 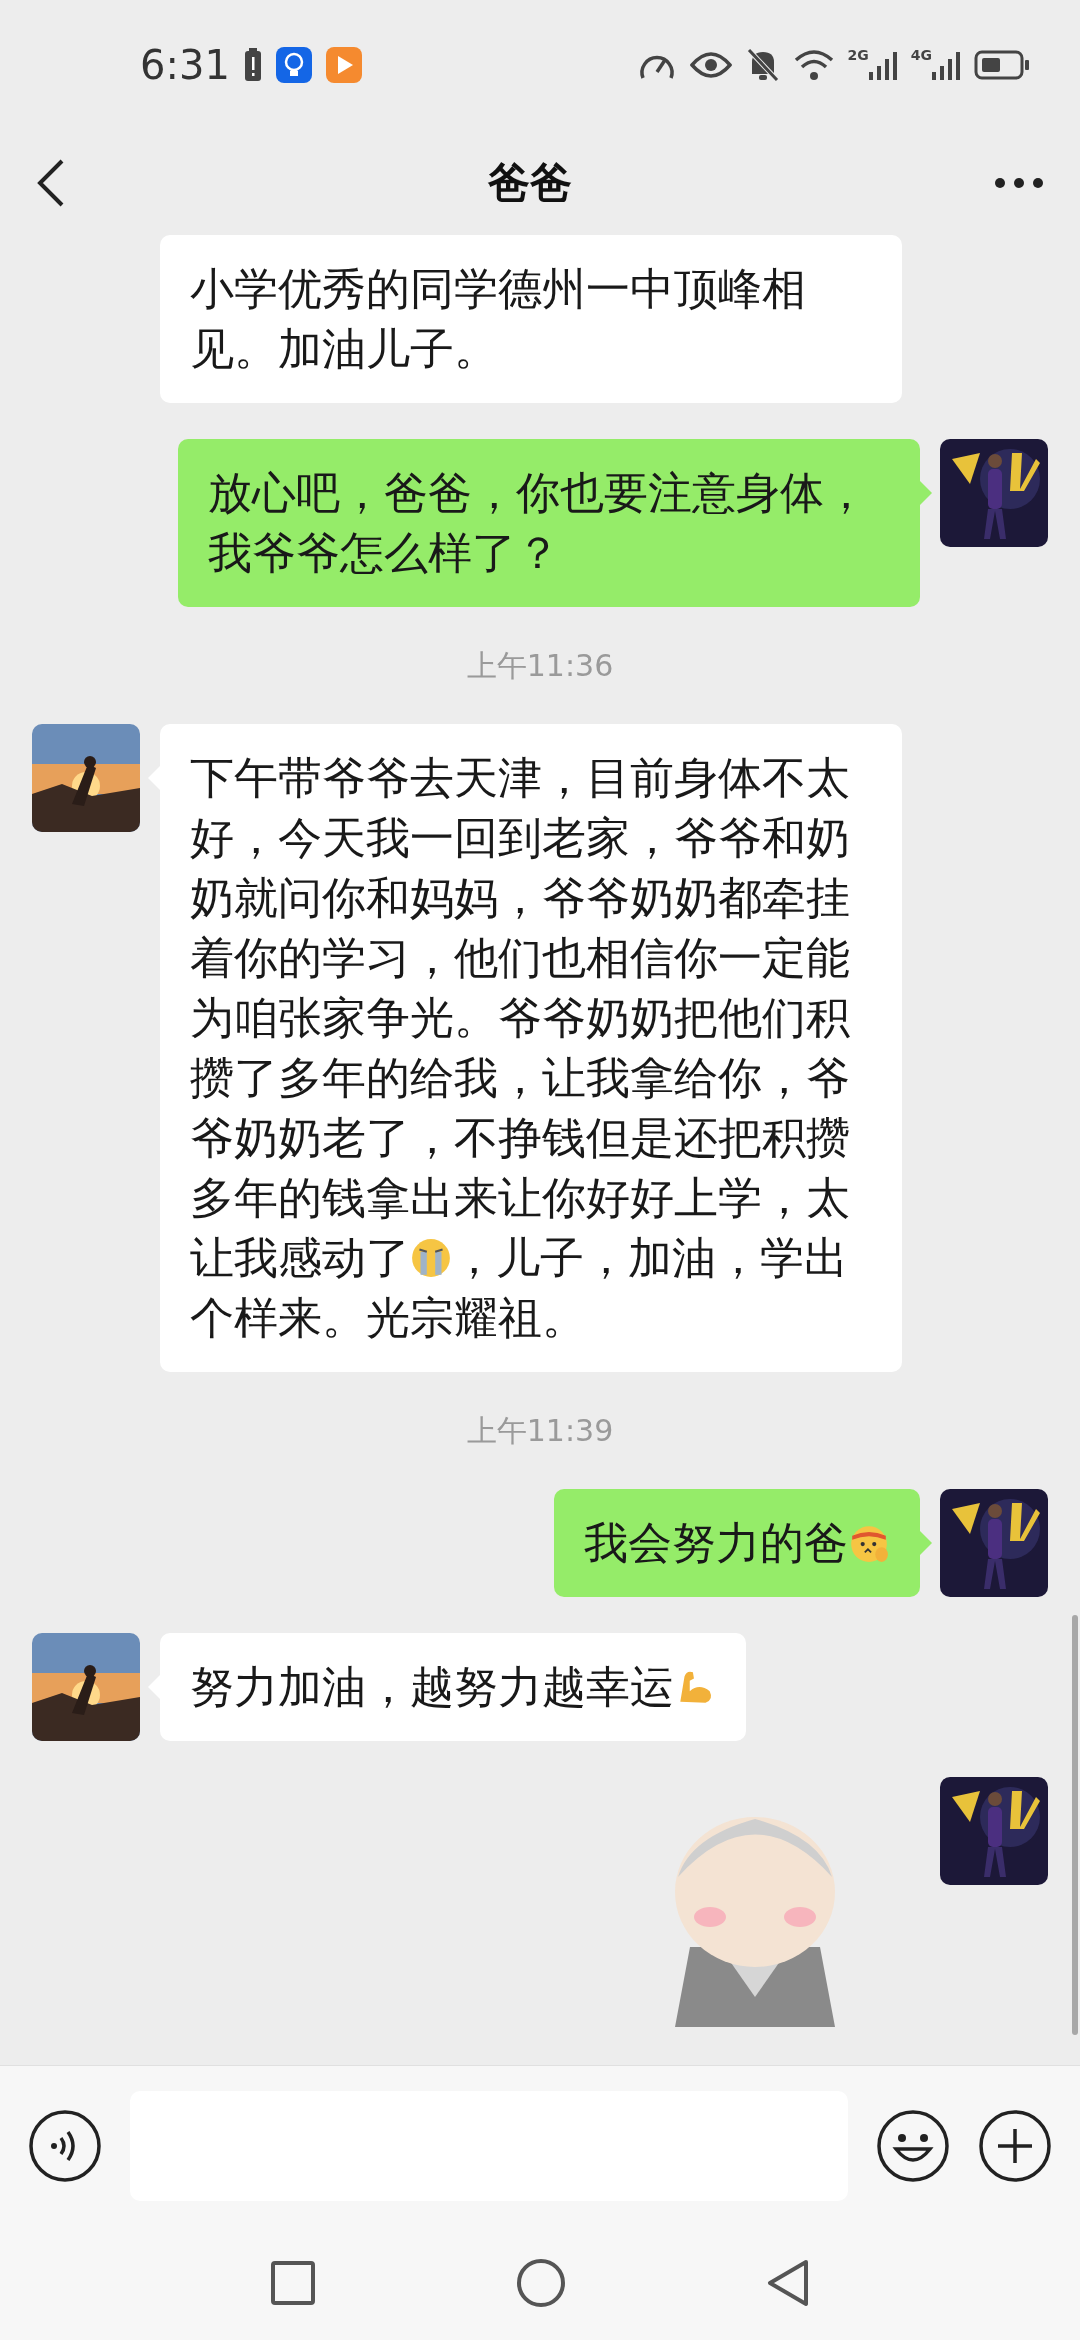 What do you see at coordinates (921, 55) in the screenshot?
I see `network-label: 4G` at bounding box center [921, 55].